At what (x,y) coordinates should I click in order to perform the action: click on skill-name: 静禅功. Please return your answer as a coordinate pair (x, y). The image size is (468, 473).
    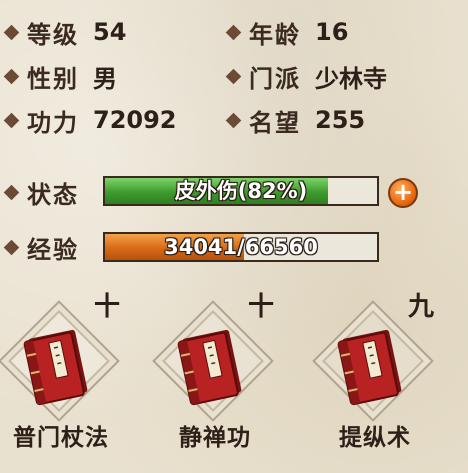
    Looking at the image, I should click on (215, 438).